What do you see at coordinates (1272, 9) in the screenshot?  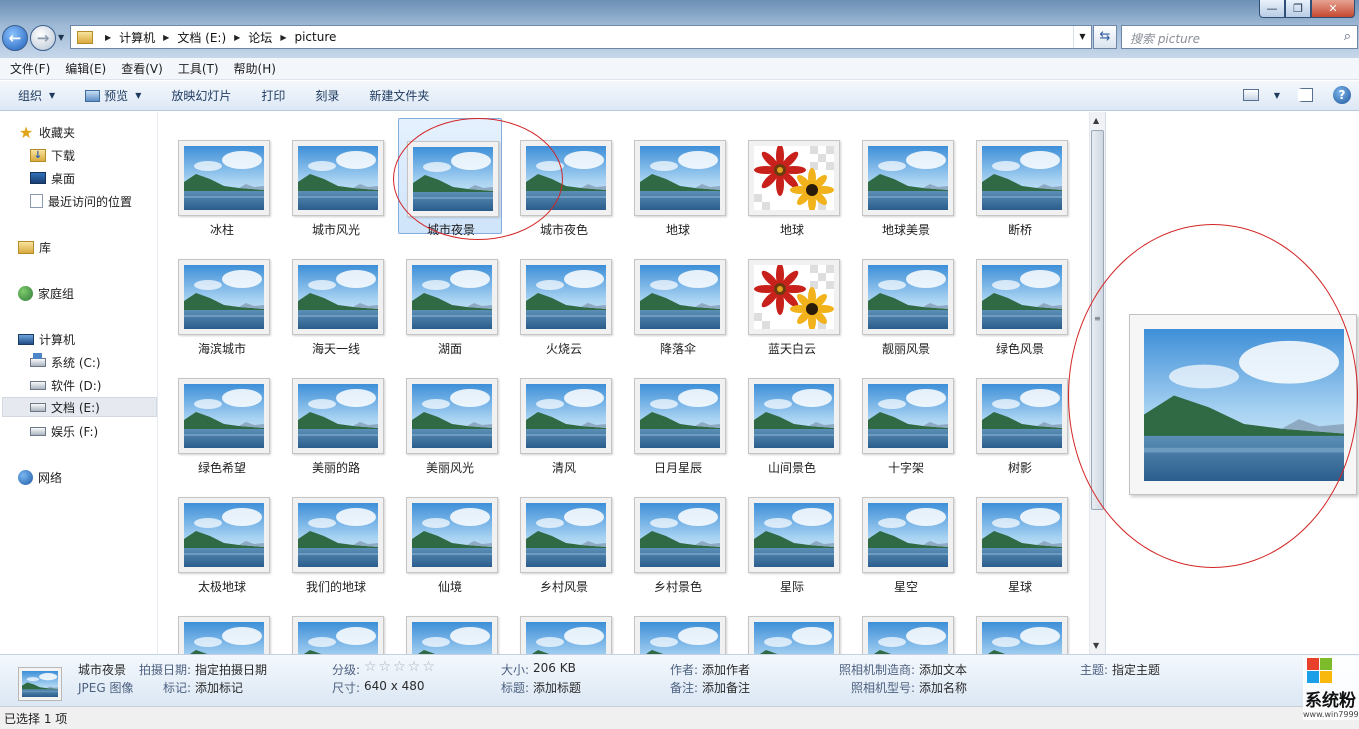 I see `minimize-button: —` at bounding box center [1272, 9].